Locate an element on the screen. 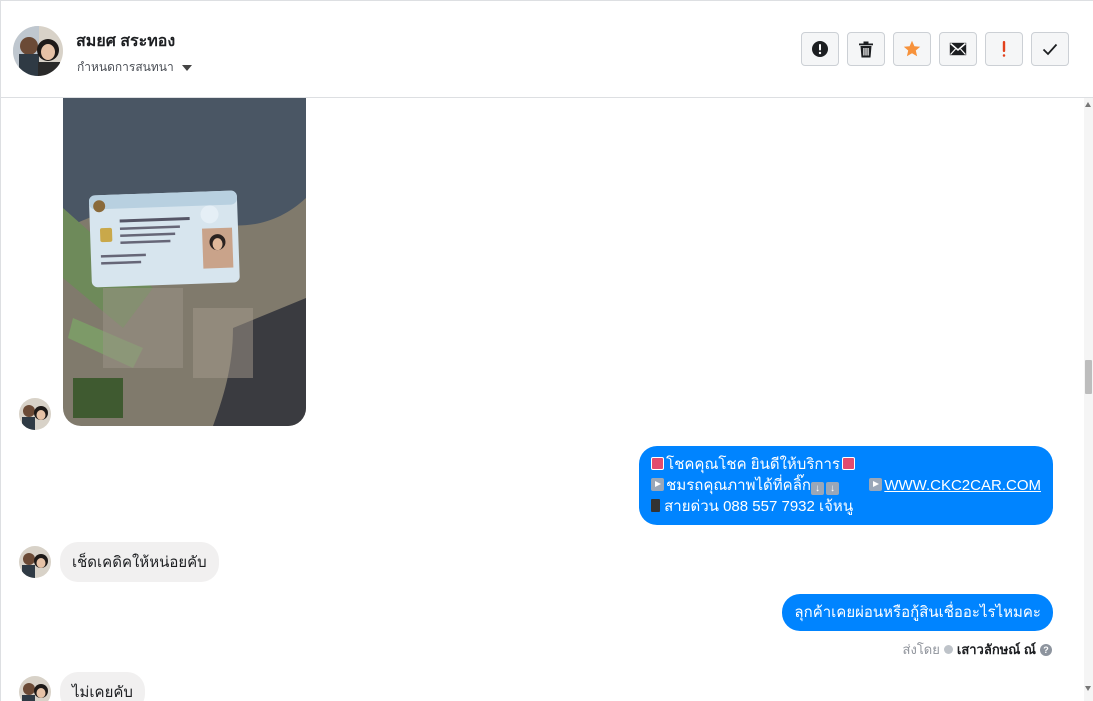 The width and height of the screenshot is (1093, 701). sent-by-info: ส่งโดย เสาวลักษณ์ ณ์ ? is located at coordinates (977, 649).